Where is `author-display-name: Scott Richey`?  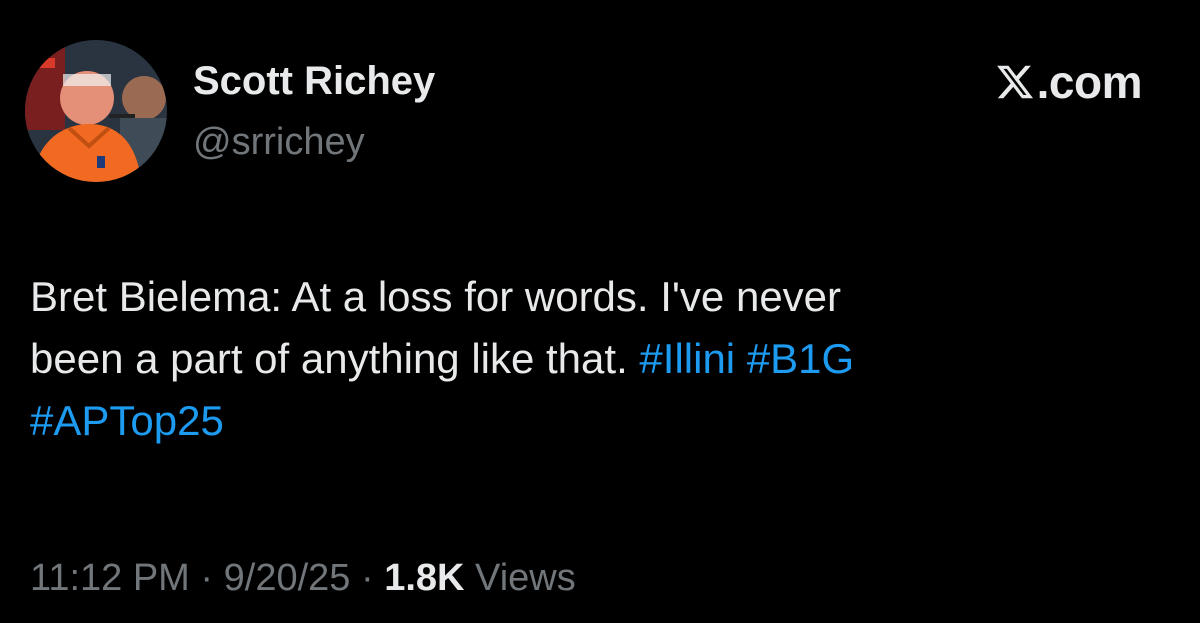
author-display-name: Scott Richey is located at coordinates (314, 81).